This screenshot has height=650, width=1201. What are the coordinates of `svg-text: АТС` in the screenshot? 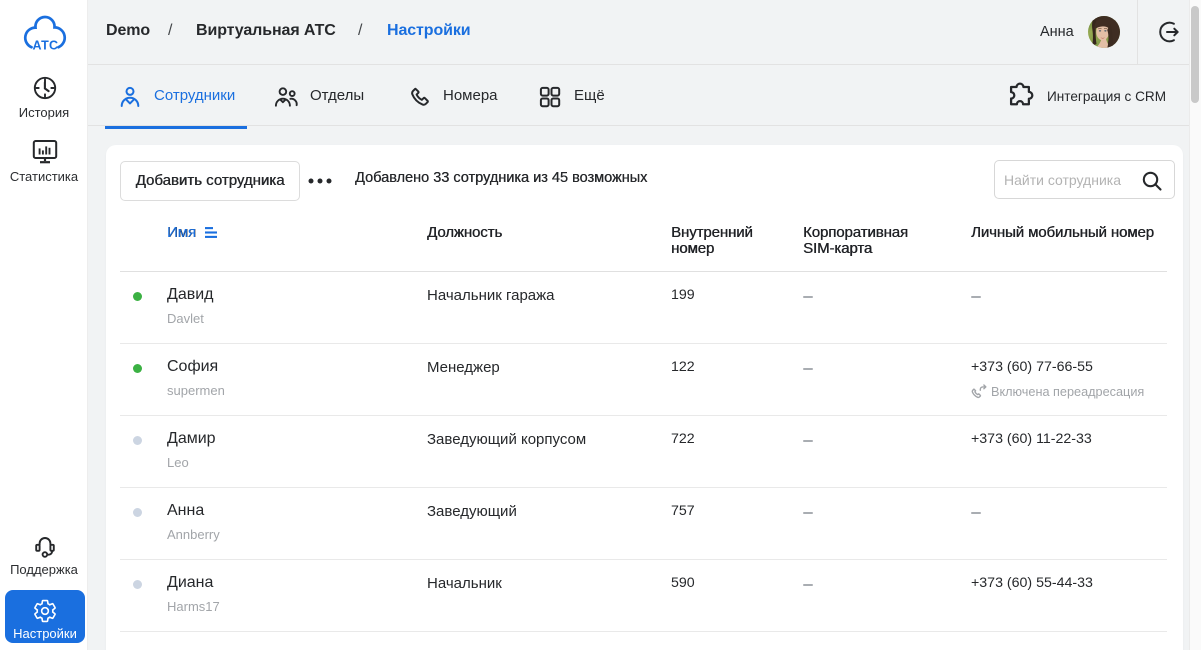 It's located at (46, 45).